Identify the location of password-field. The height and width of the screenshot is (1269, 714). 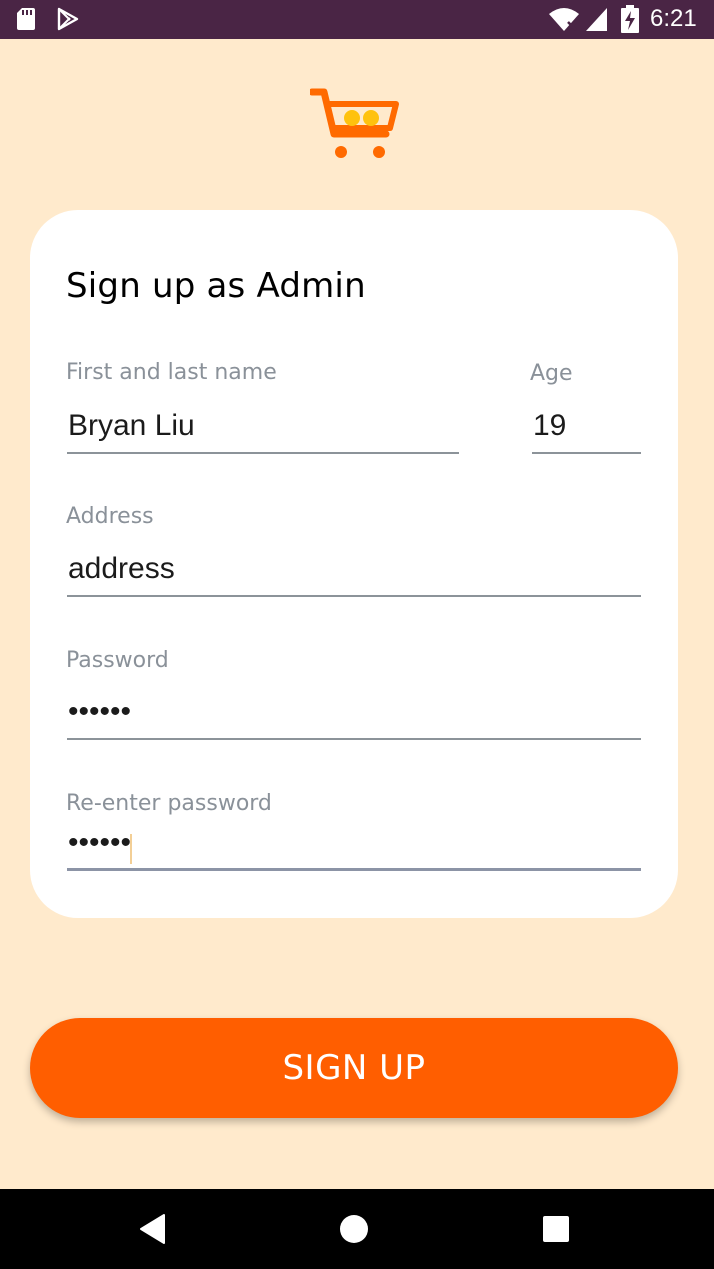
(354, 715).